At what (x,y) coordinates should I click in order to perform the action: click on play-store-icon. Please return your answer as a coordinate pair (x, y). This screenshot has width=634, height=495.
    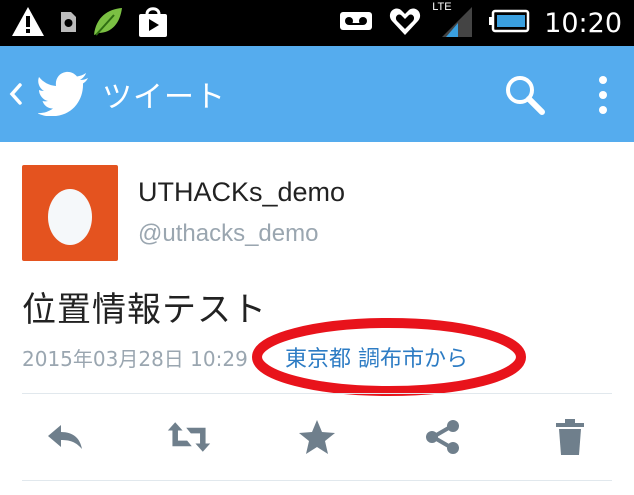
    Looking at the image, I should click on (153, 24).